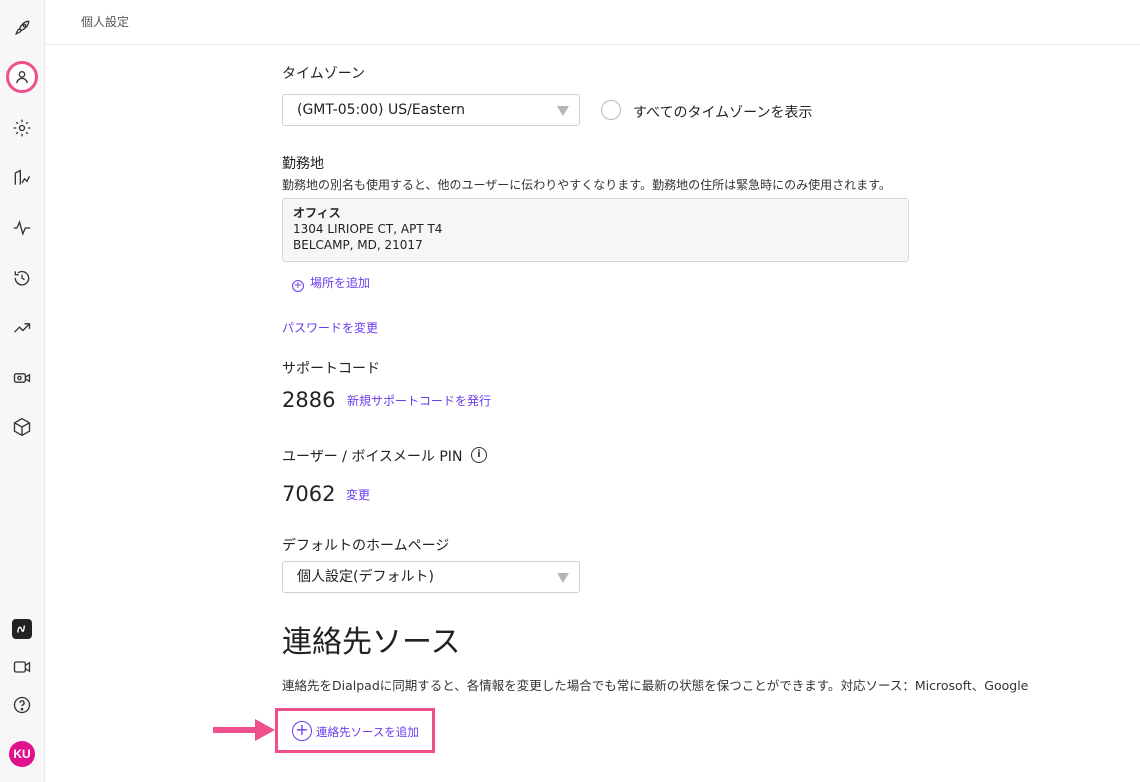  What do you see at coordinates (105, 22) in the screenshot?
I see `breadcrumb: 個人設定` at bounding box center [105, 22].